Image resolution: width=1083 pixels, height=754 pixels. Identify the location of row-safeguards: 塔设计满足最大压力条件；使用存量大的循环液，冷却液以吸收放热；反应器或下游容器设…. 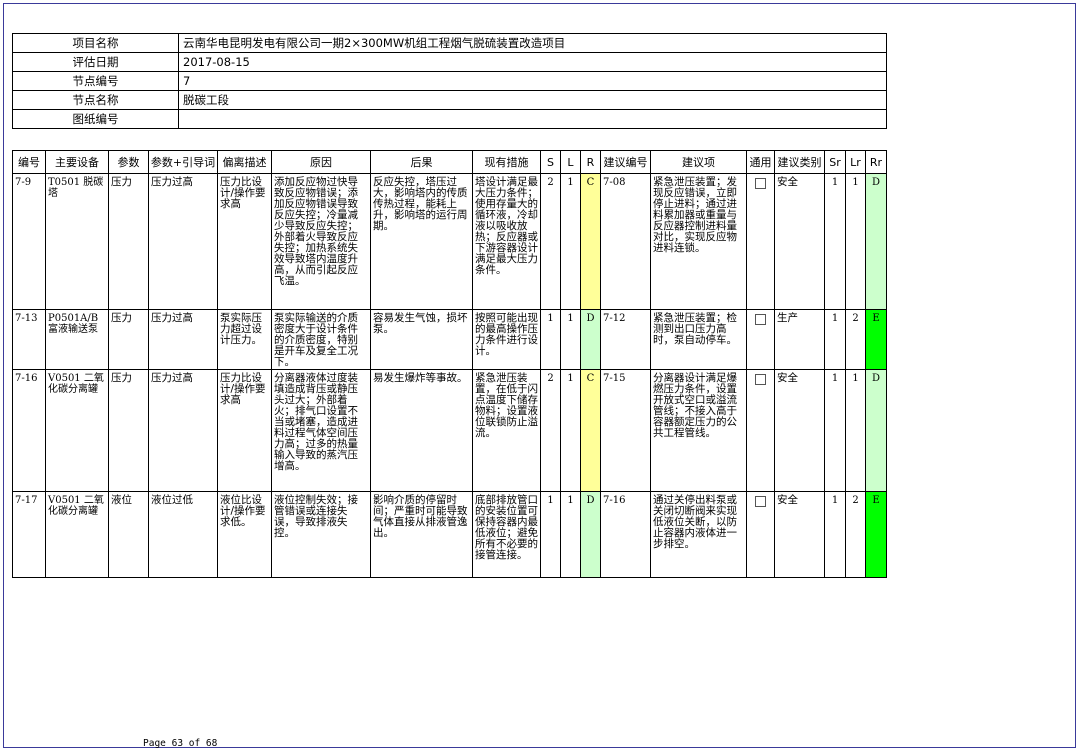
(506, 241).